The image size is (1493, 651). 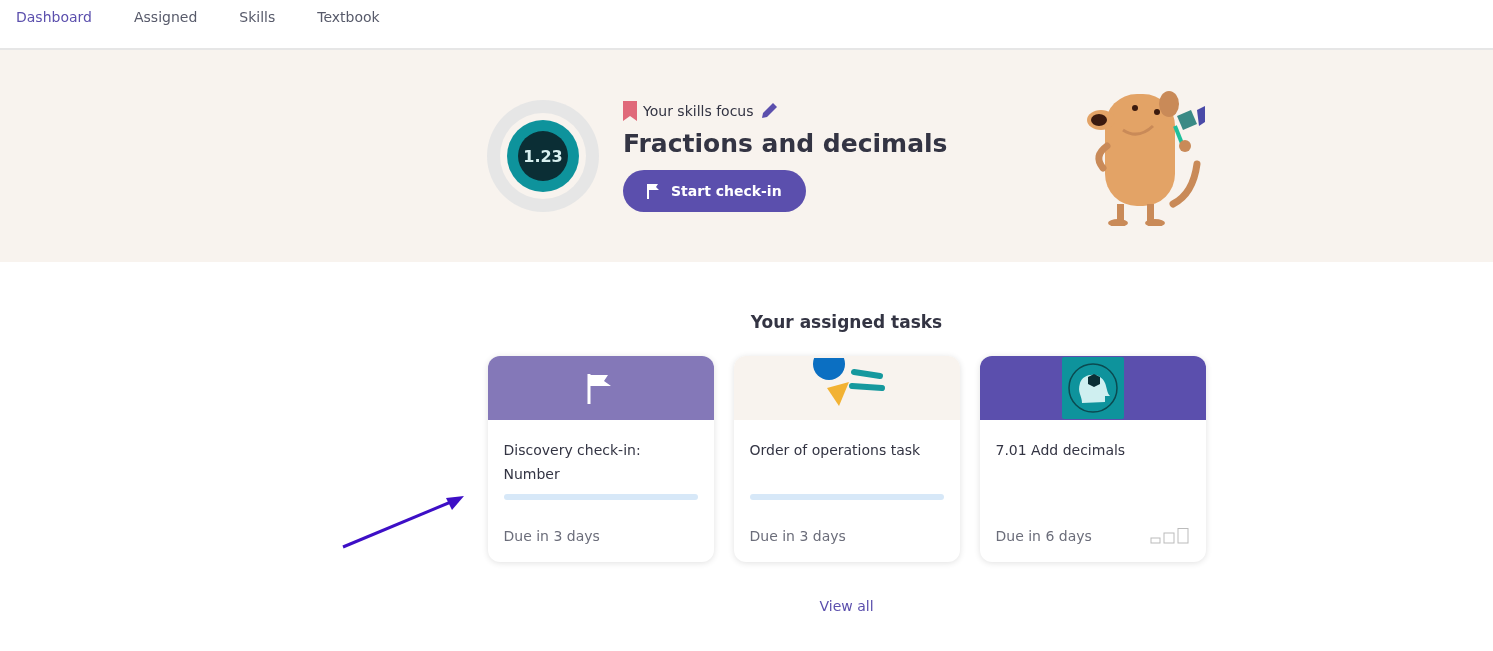 I want to click on nav-tab: Assigned, so click(x=165, y=24).